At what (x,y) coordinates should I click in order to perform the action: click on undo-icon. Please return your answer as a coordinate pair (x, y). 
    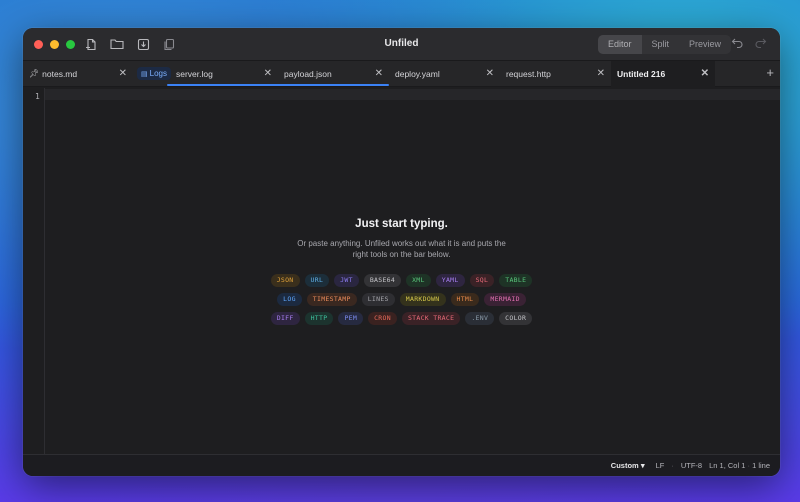
    Looking at the image, I should click on (737, 42).